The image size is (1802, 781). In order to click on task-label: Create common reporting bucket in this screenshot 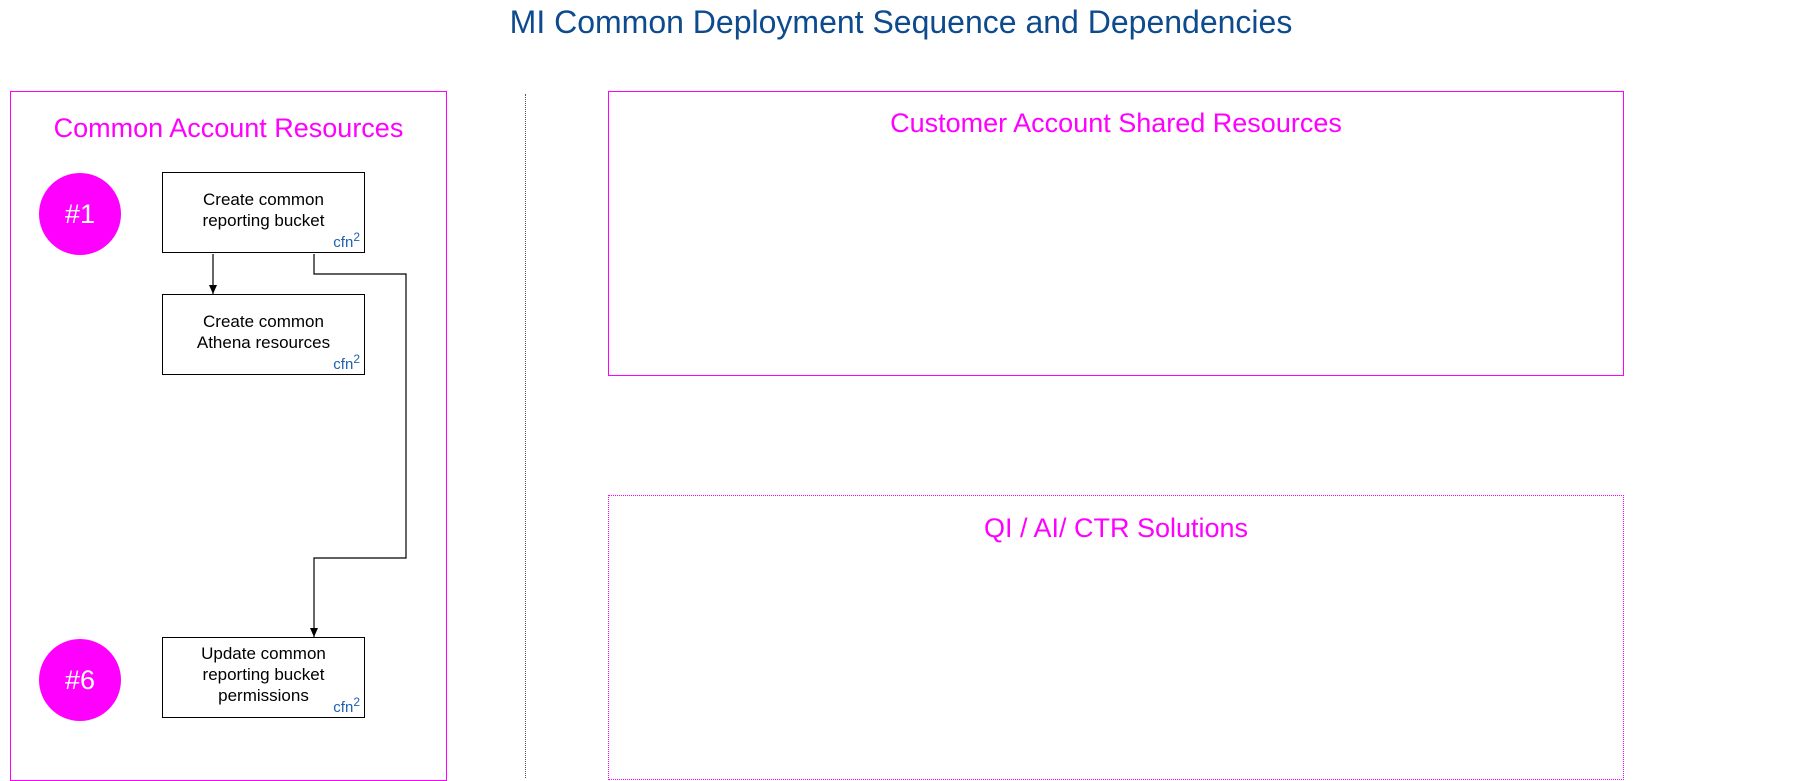, I will do `click(263, 209)`.